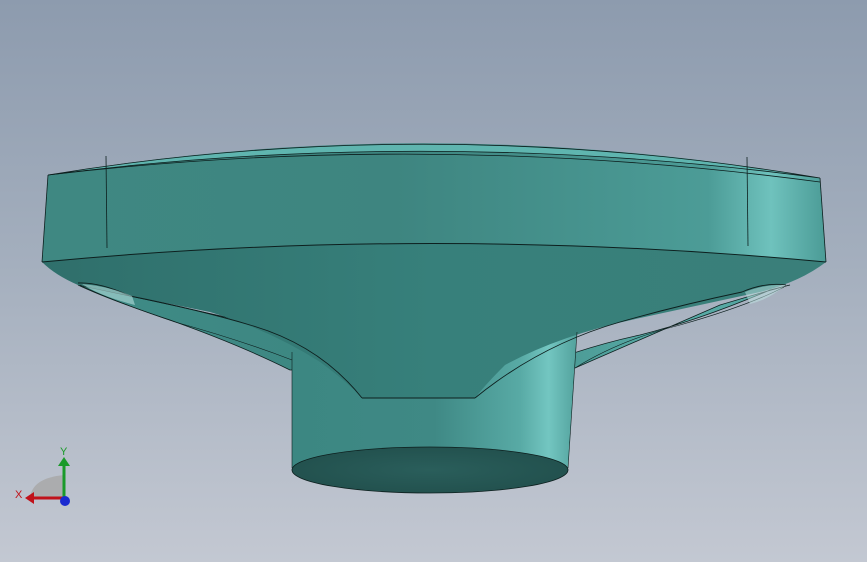  Describe the element at coordinates (65, 501) in the screenshot. I see `z-axis-dot-icon` at that location.